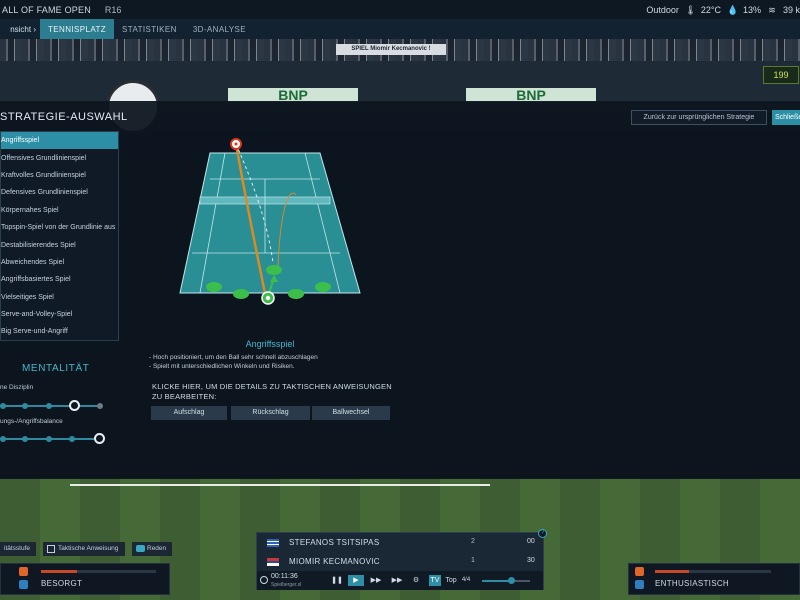 This screenshot has height=600, width=800. Describe the element at coordinates (451, 580) in the screenshot. I see `top-view-button: Top` at that location.